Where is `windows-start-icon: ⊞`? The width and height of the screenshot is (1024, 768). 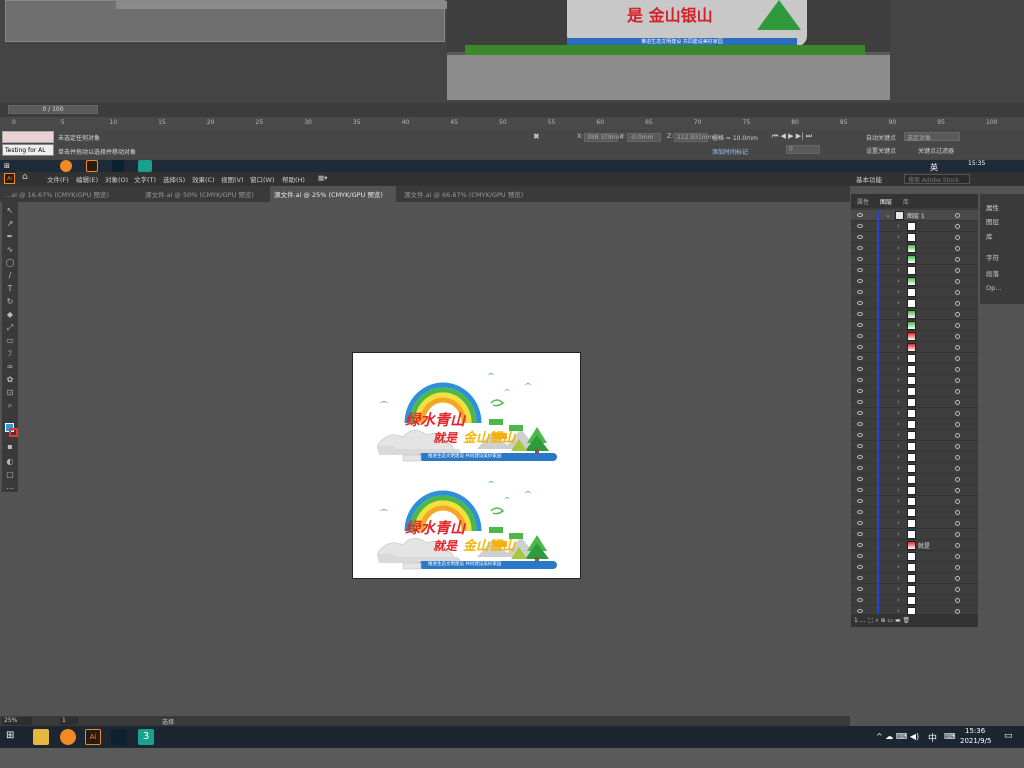 windows-start-icon: ⊞ is located at coordinates (10, 735).